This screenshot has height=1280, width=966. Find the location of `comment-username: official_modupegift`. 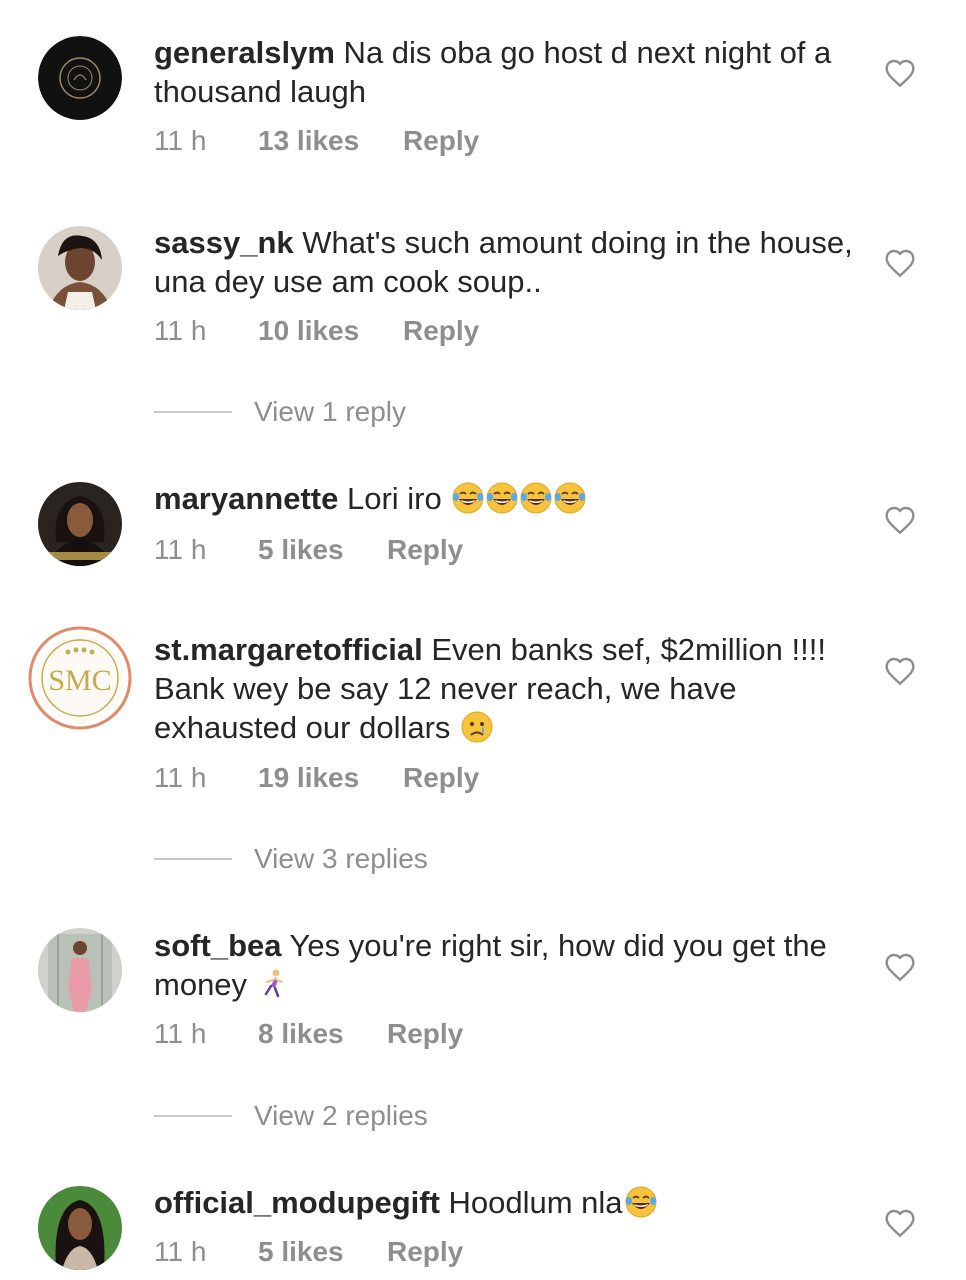

comment-username: official_modupegift is located at coordinates (297, 1202).